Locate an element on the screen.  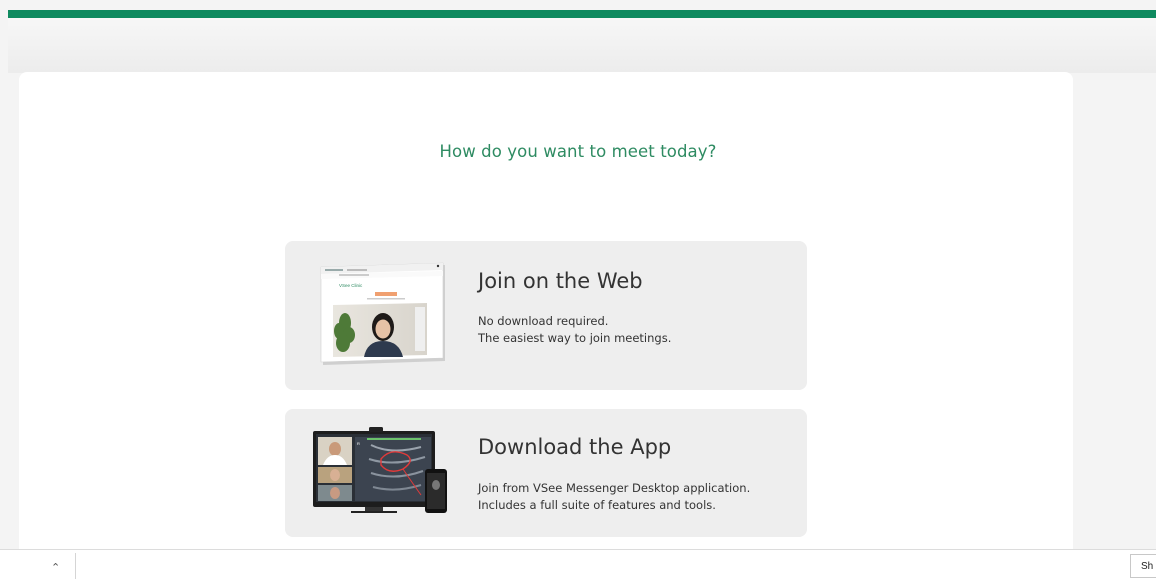
svg-text: R is located at coordinates (358, 443).